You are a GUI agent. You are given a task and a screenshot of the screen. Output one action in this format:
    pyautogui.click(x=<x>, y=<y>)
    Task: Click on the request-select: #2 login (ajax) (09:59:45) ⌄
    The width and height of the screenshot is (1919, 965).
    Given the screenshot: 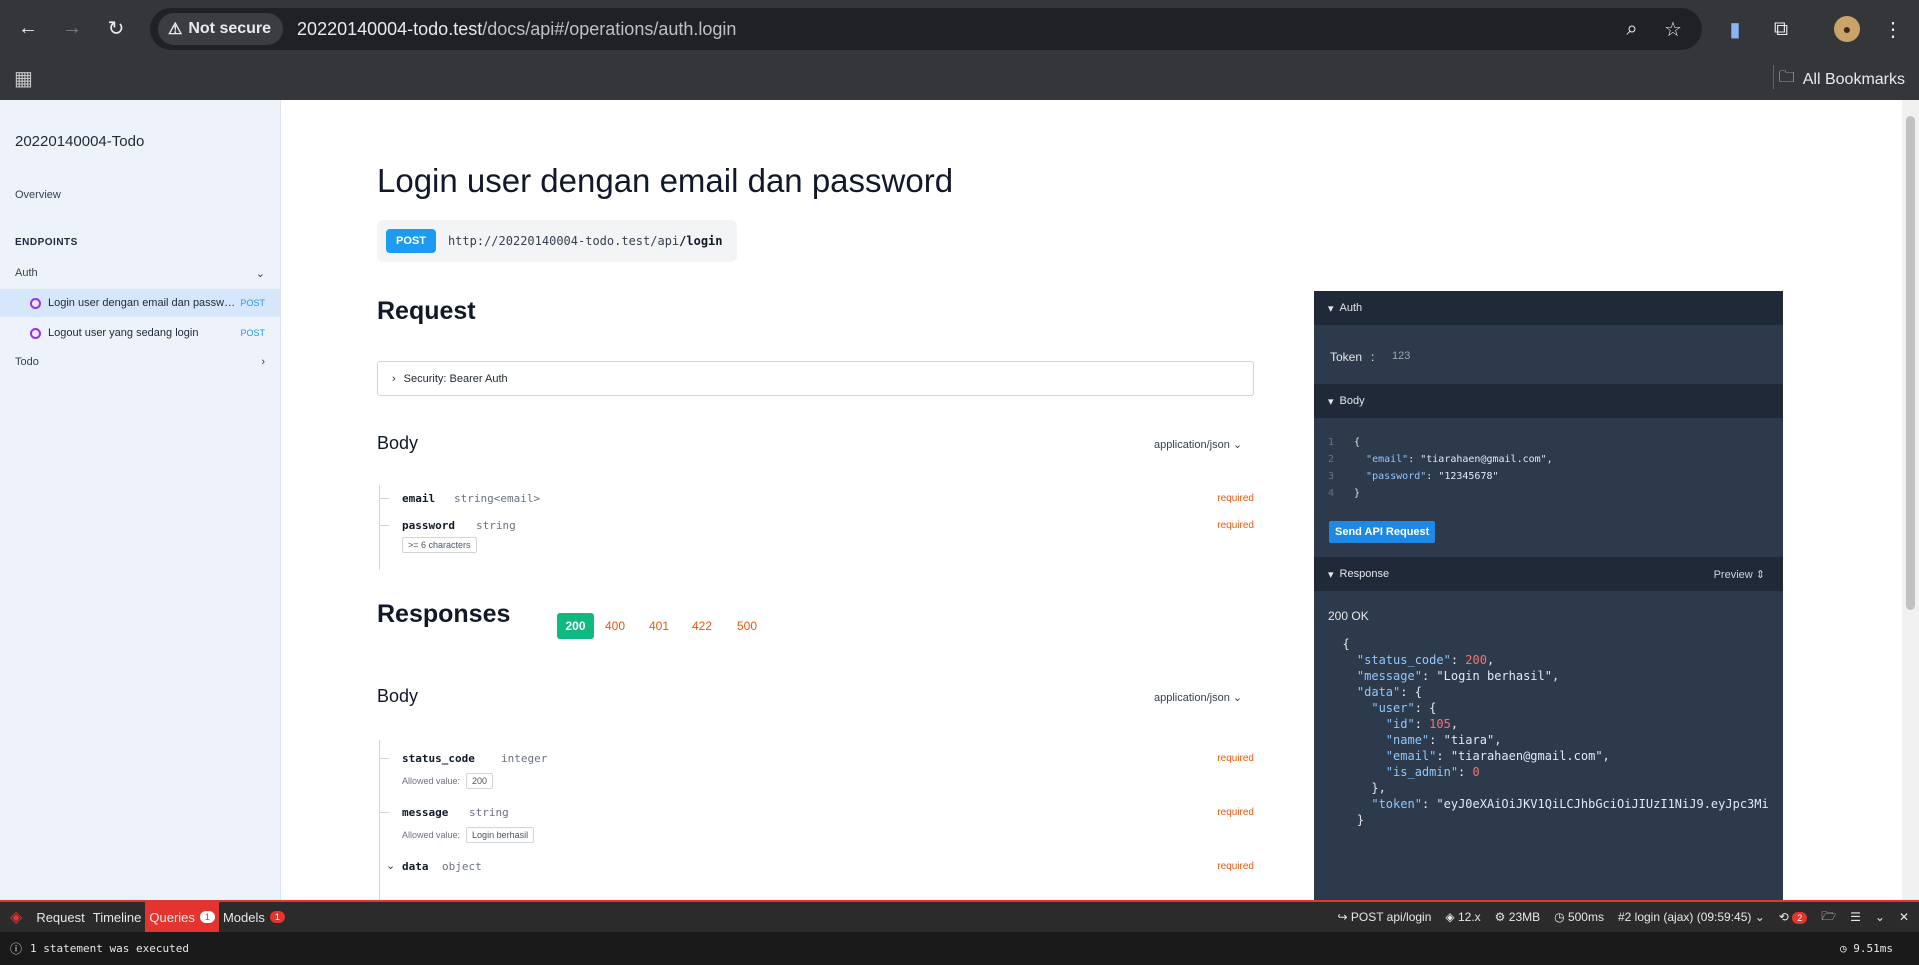 What is the action you would take?
    pyautogui.click(x=1691, y=917)
    